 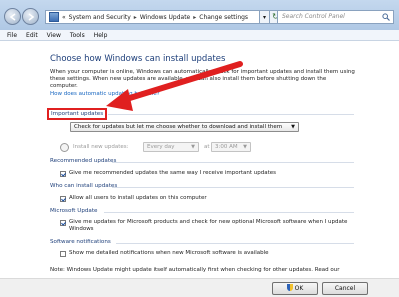 I want to click on back-button, so click(x=12, y=16).